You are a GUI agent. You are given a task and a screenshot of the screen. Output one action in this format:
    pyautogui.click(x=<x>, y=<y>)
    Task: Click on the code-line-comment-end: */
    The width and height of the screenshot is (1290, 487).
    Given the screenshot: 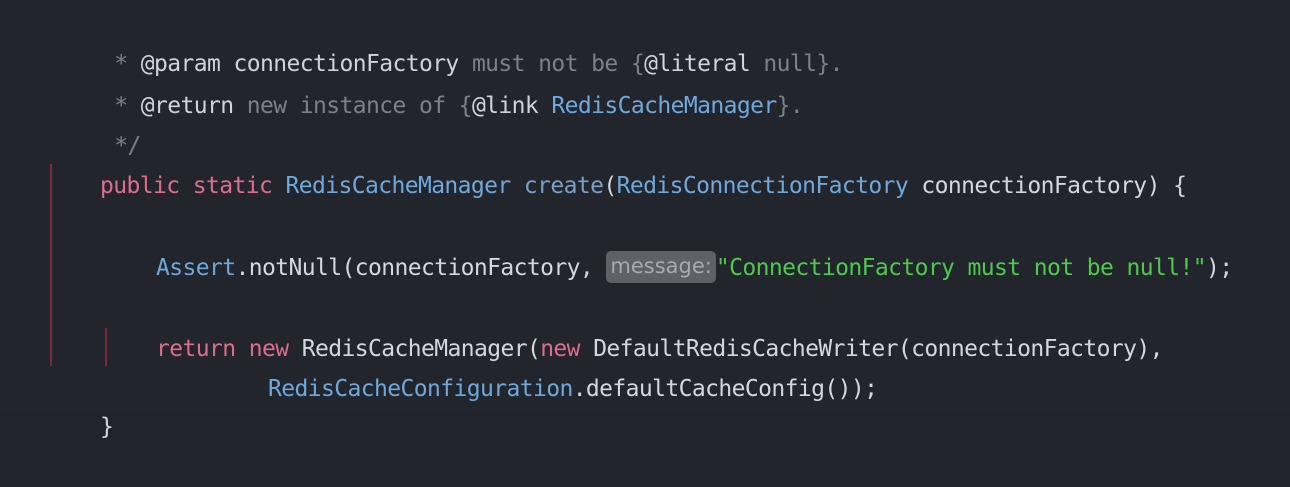 What is the action you would take?
    pyautogui.click(x=94, y=122)
    